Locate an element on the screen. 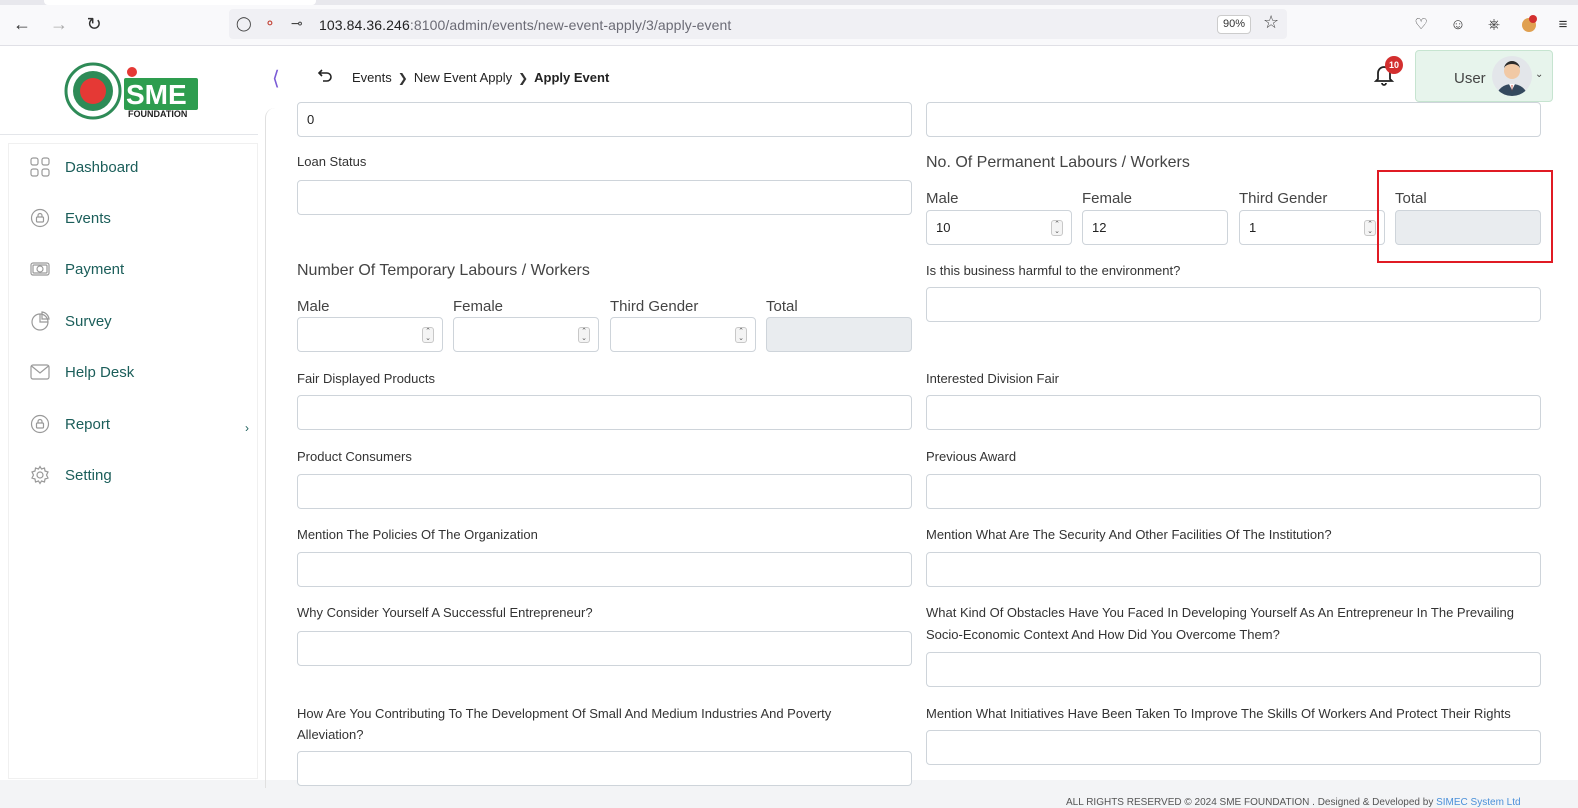 The height and width of the screenshot is (808, 1578). logo-sub: FOUNDATION is located at coordinates (157, 114).